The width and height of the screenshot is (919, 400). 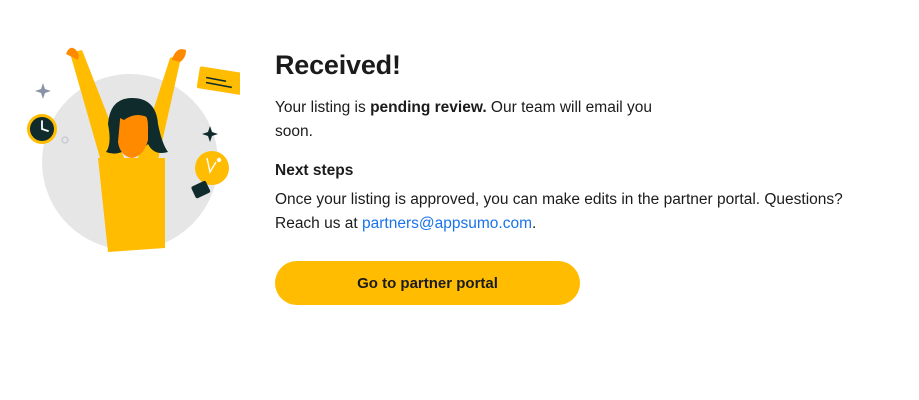 I want to click on sparkle-icon, so click(x=43, y=91).